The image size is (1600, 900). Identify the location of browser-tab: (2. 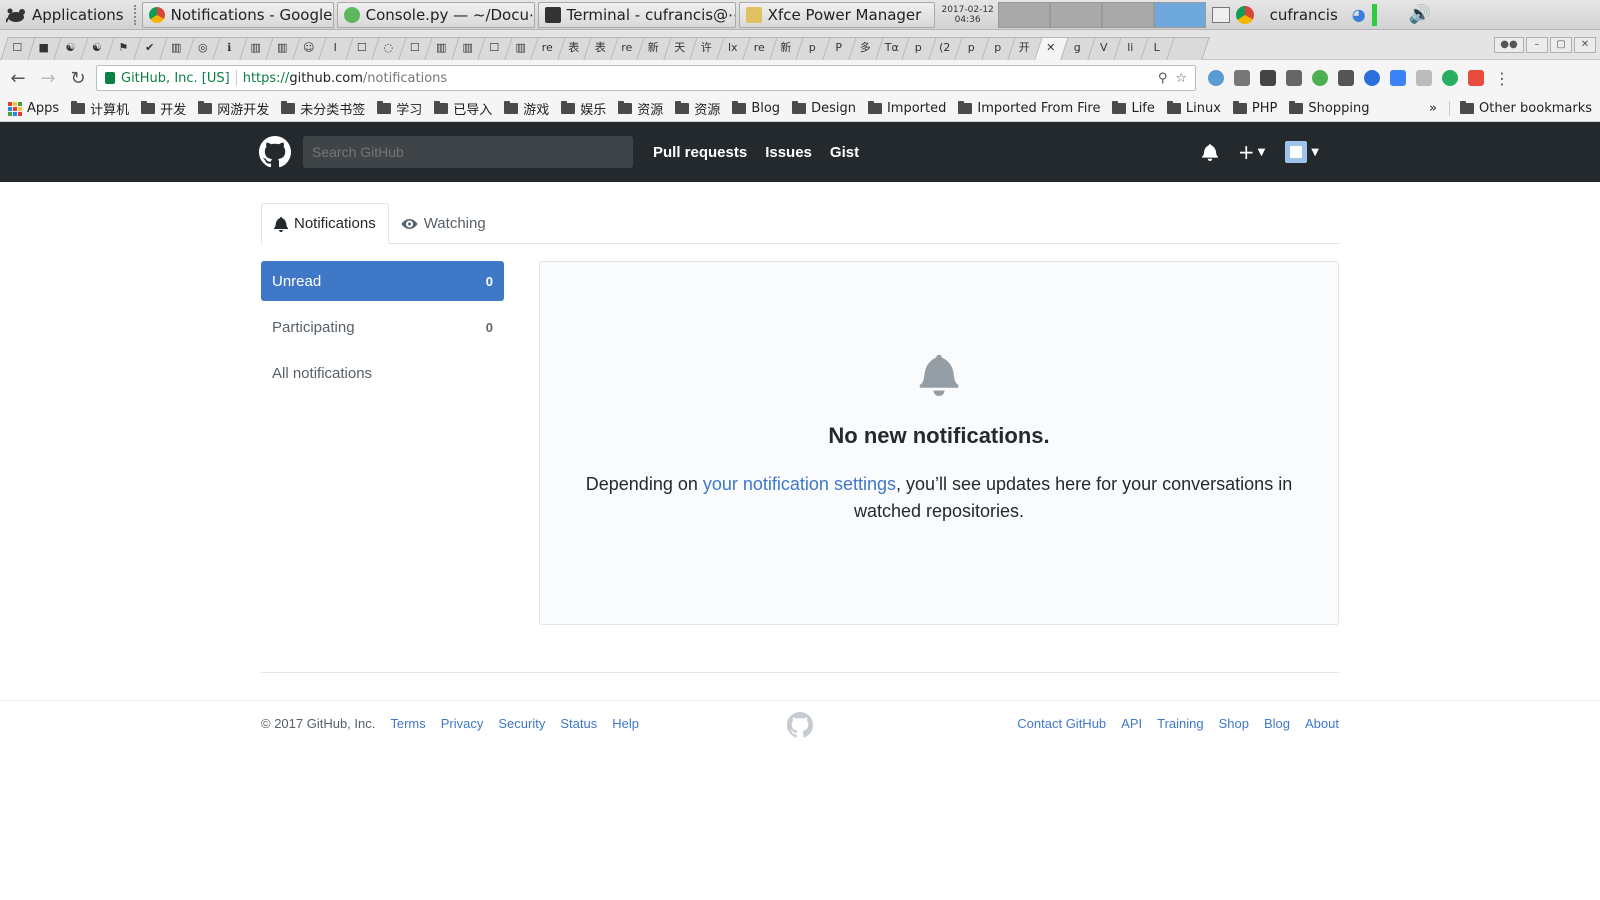
(945, 47).